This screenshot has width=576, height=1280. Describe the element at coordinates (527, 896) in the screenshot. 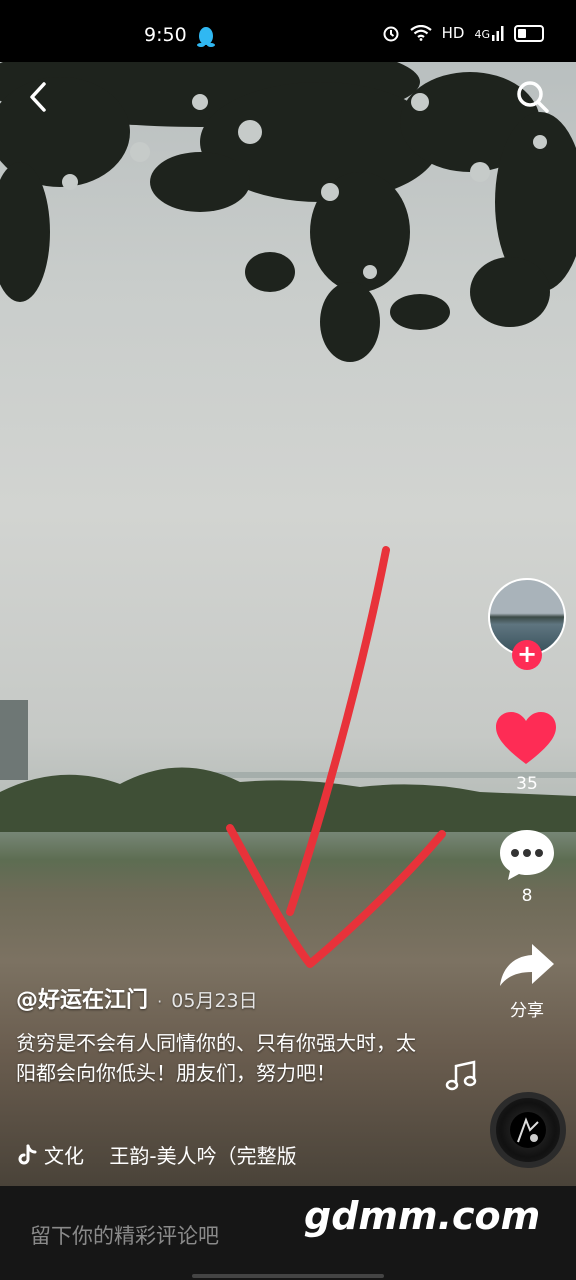

I see `comment-count: 8` at that location.